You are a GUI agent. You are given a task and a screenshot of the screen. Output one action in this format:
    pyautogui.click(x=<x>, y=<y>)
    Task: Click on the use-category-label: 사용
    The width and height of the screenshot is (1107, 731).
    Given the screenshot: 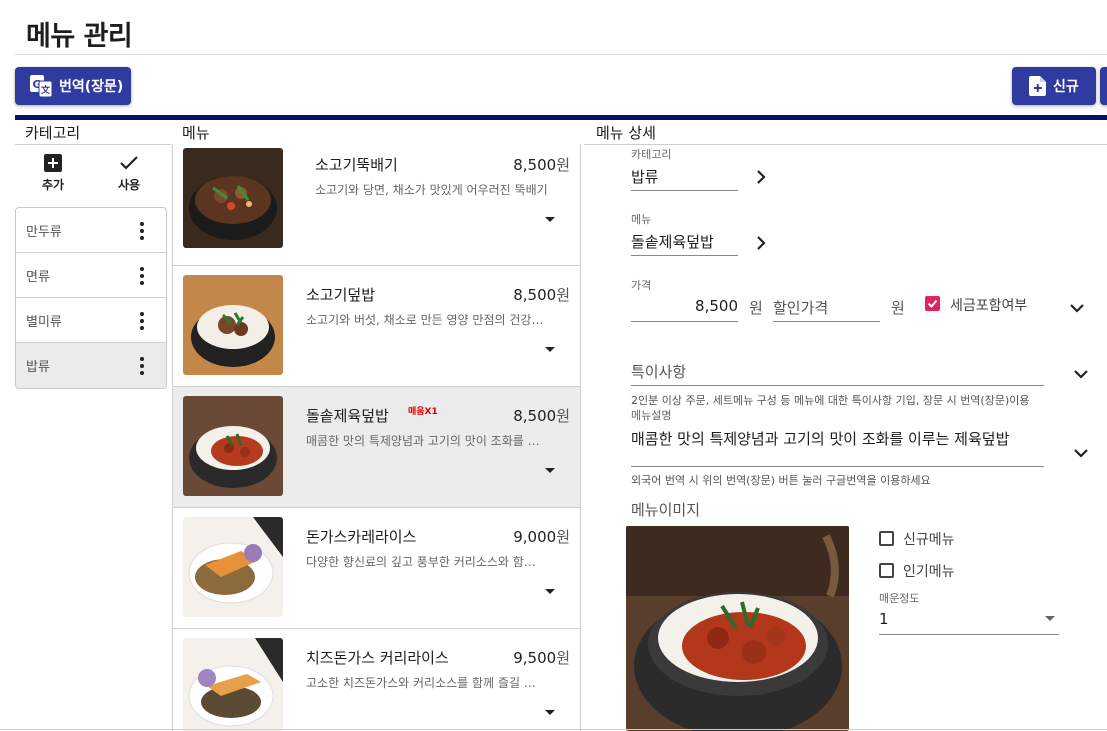 What is the action you would take?
    pyautogui.click(x=129, y=185)
    